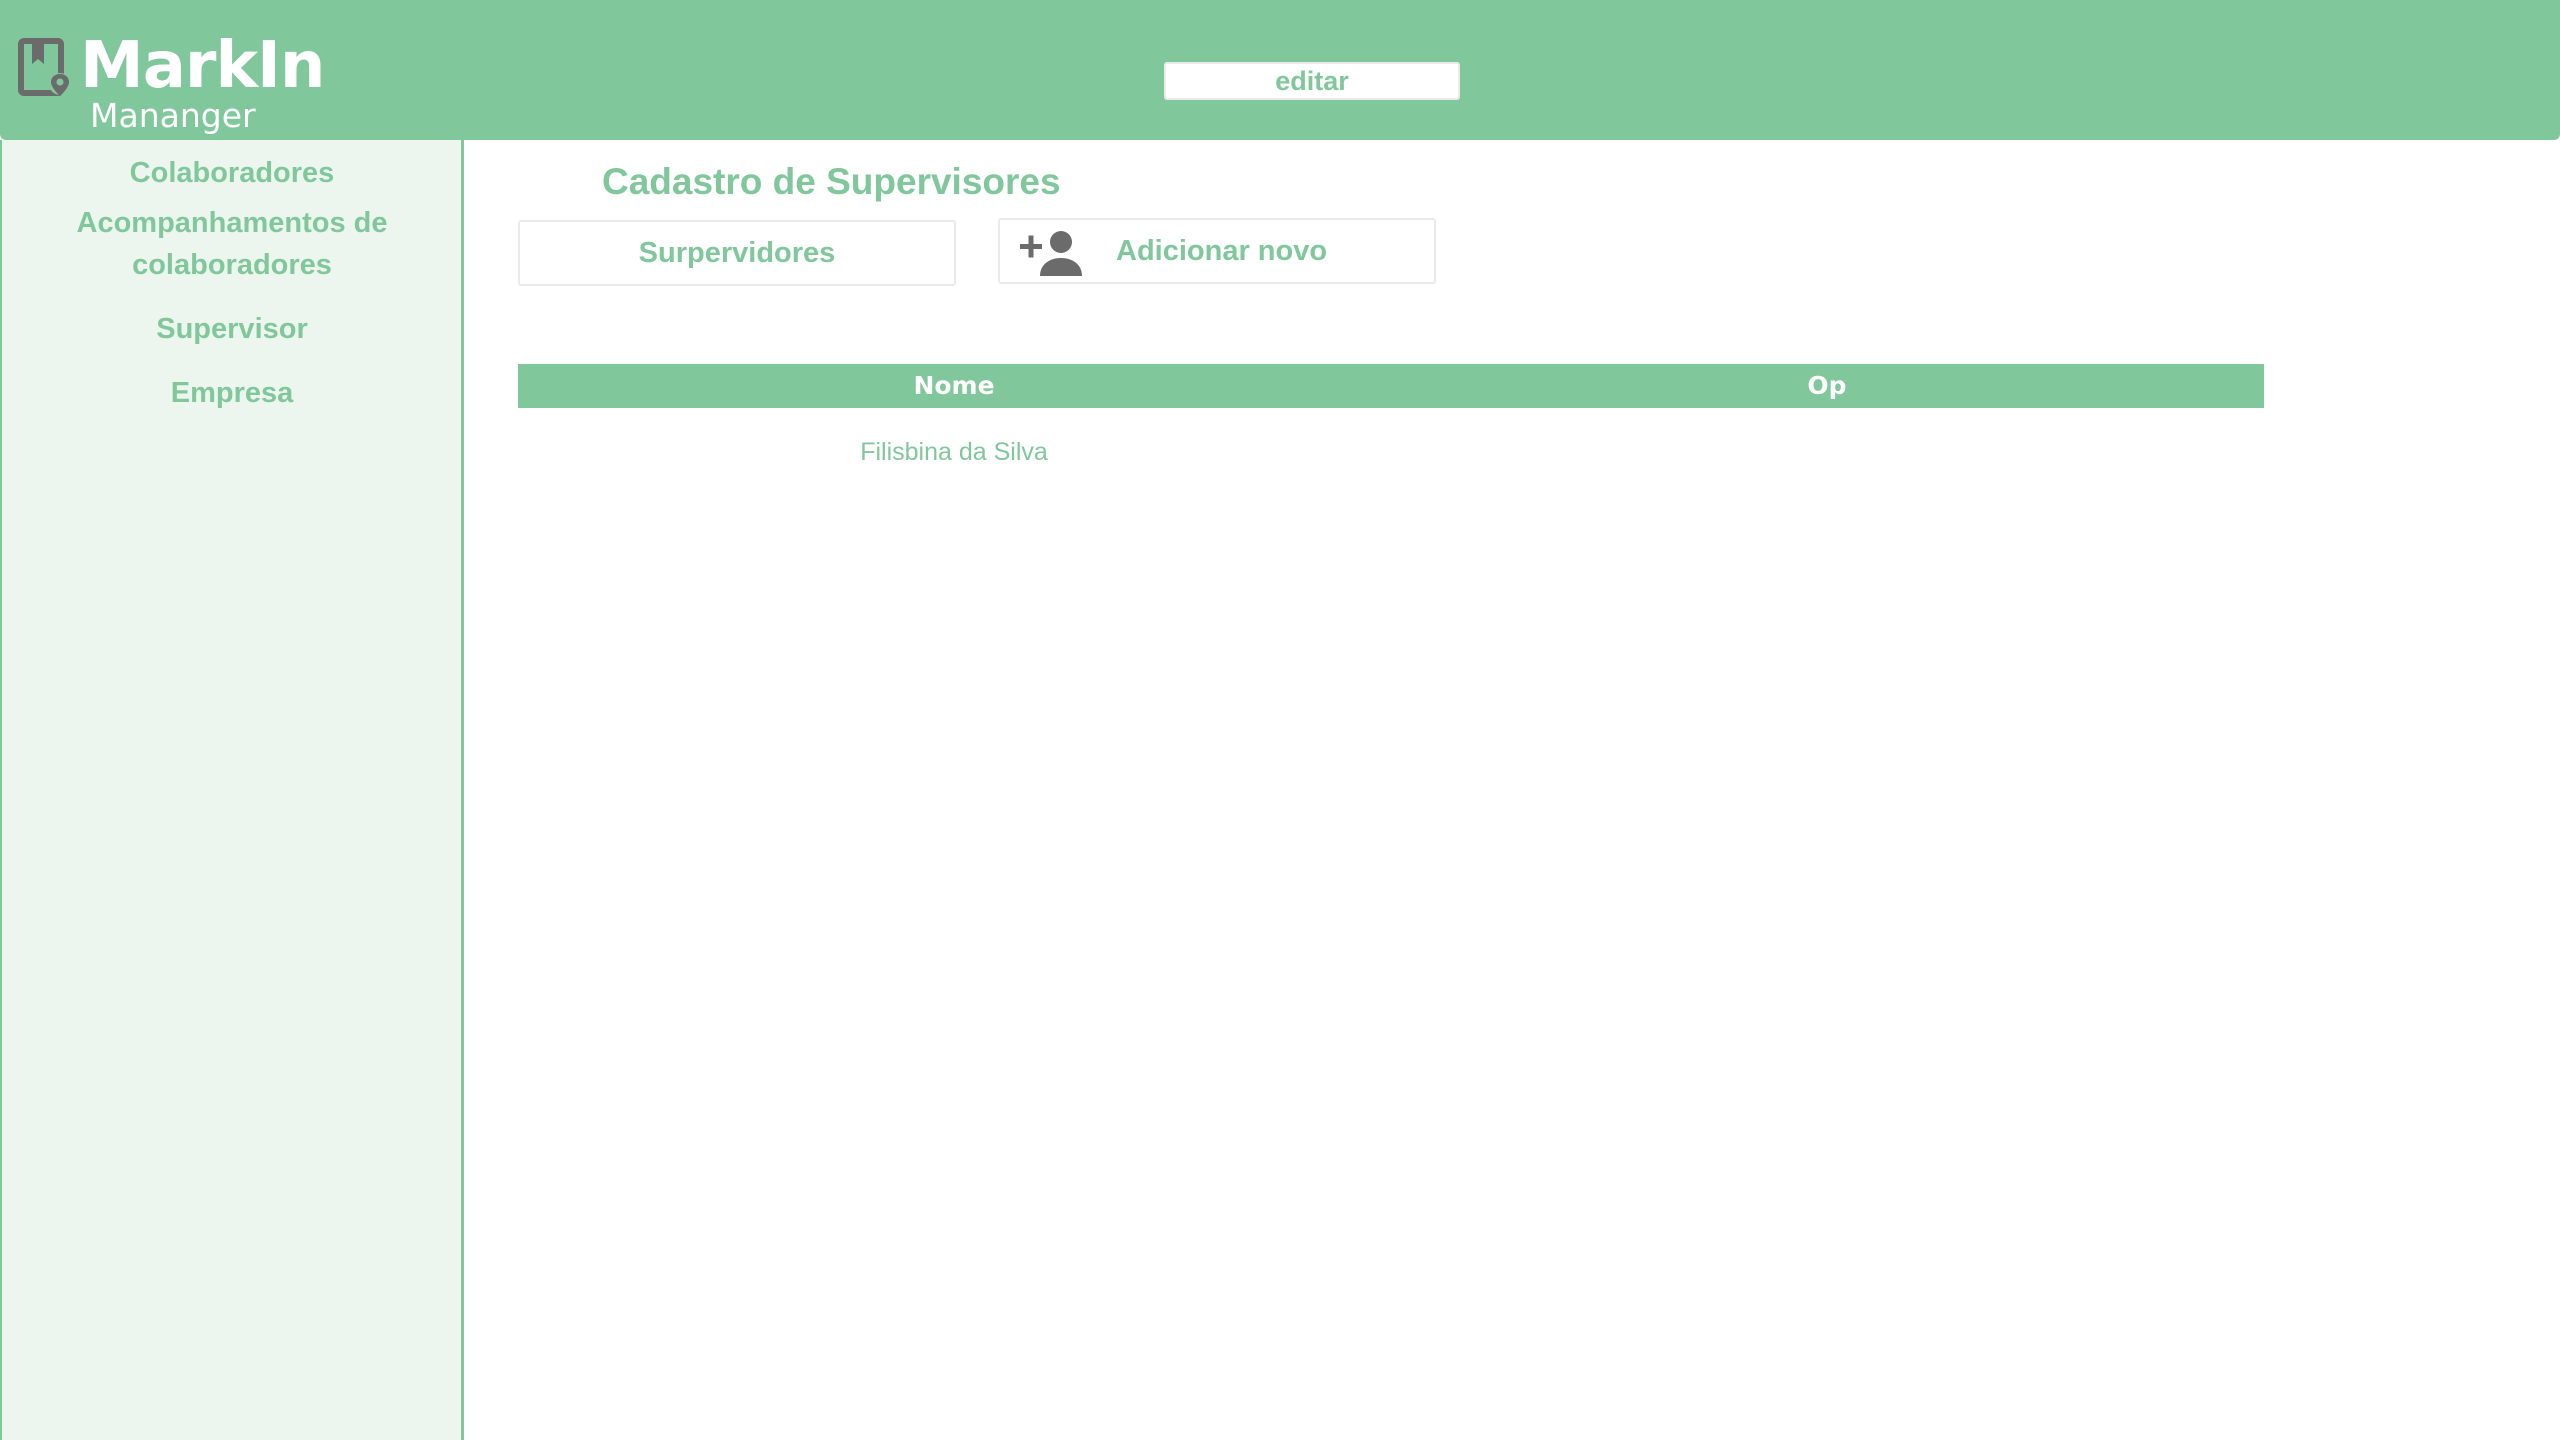 This screenshot has width=2560, height=1440. I want to click on edit-button: editar, so click(1312, 81).